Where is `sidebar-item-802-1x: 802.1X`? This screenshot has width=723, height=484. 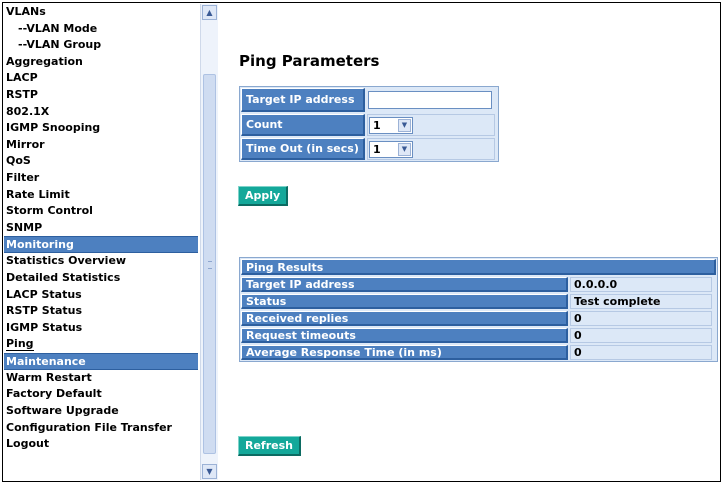
sidebar-item-802-1x: 802.1X is located at coordinates (101, 112).